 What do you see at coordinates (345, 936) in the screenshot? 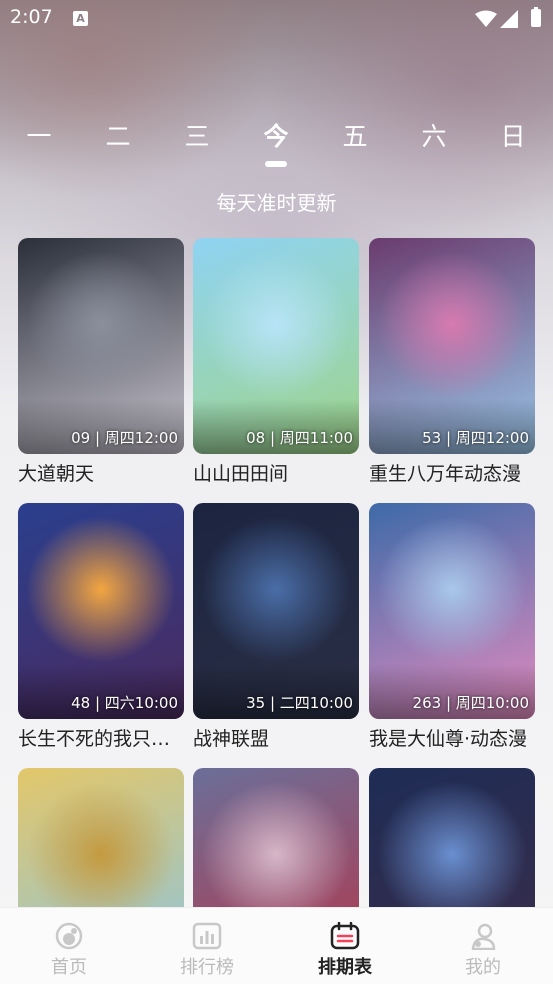
I see `calendar-icon` at bounding box center [345, 936].